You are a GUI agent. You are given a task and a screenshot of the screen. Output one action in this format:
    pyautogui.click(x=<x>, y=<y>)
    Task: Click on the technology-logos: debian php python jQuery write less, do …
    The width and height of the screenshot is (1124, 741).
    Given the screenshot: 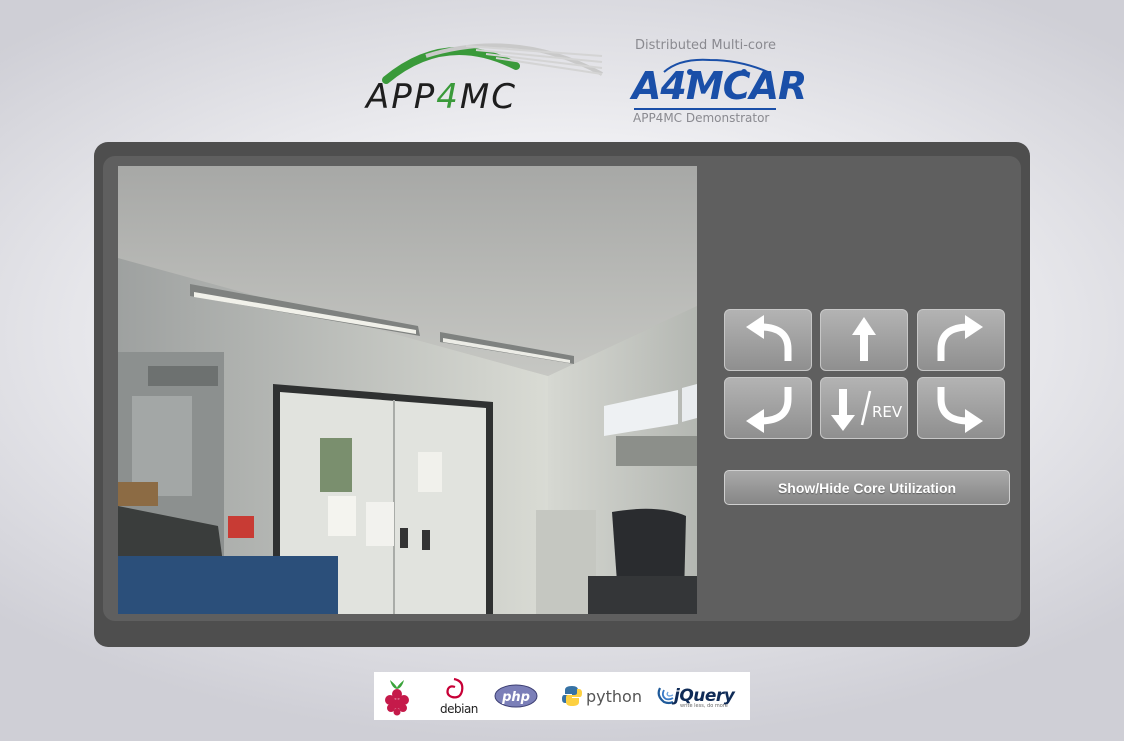 What is the action you would take?
    pyautogui.click(x=562, y=696)
    